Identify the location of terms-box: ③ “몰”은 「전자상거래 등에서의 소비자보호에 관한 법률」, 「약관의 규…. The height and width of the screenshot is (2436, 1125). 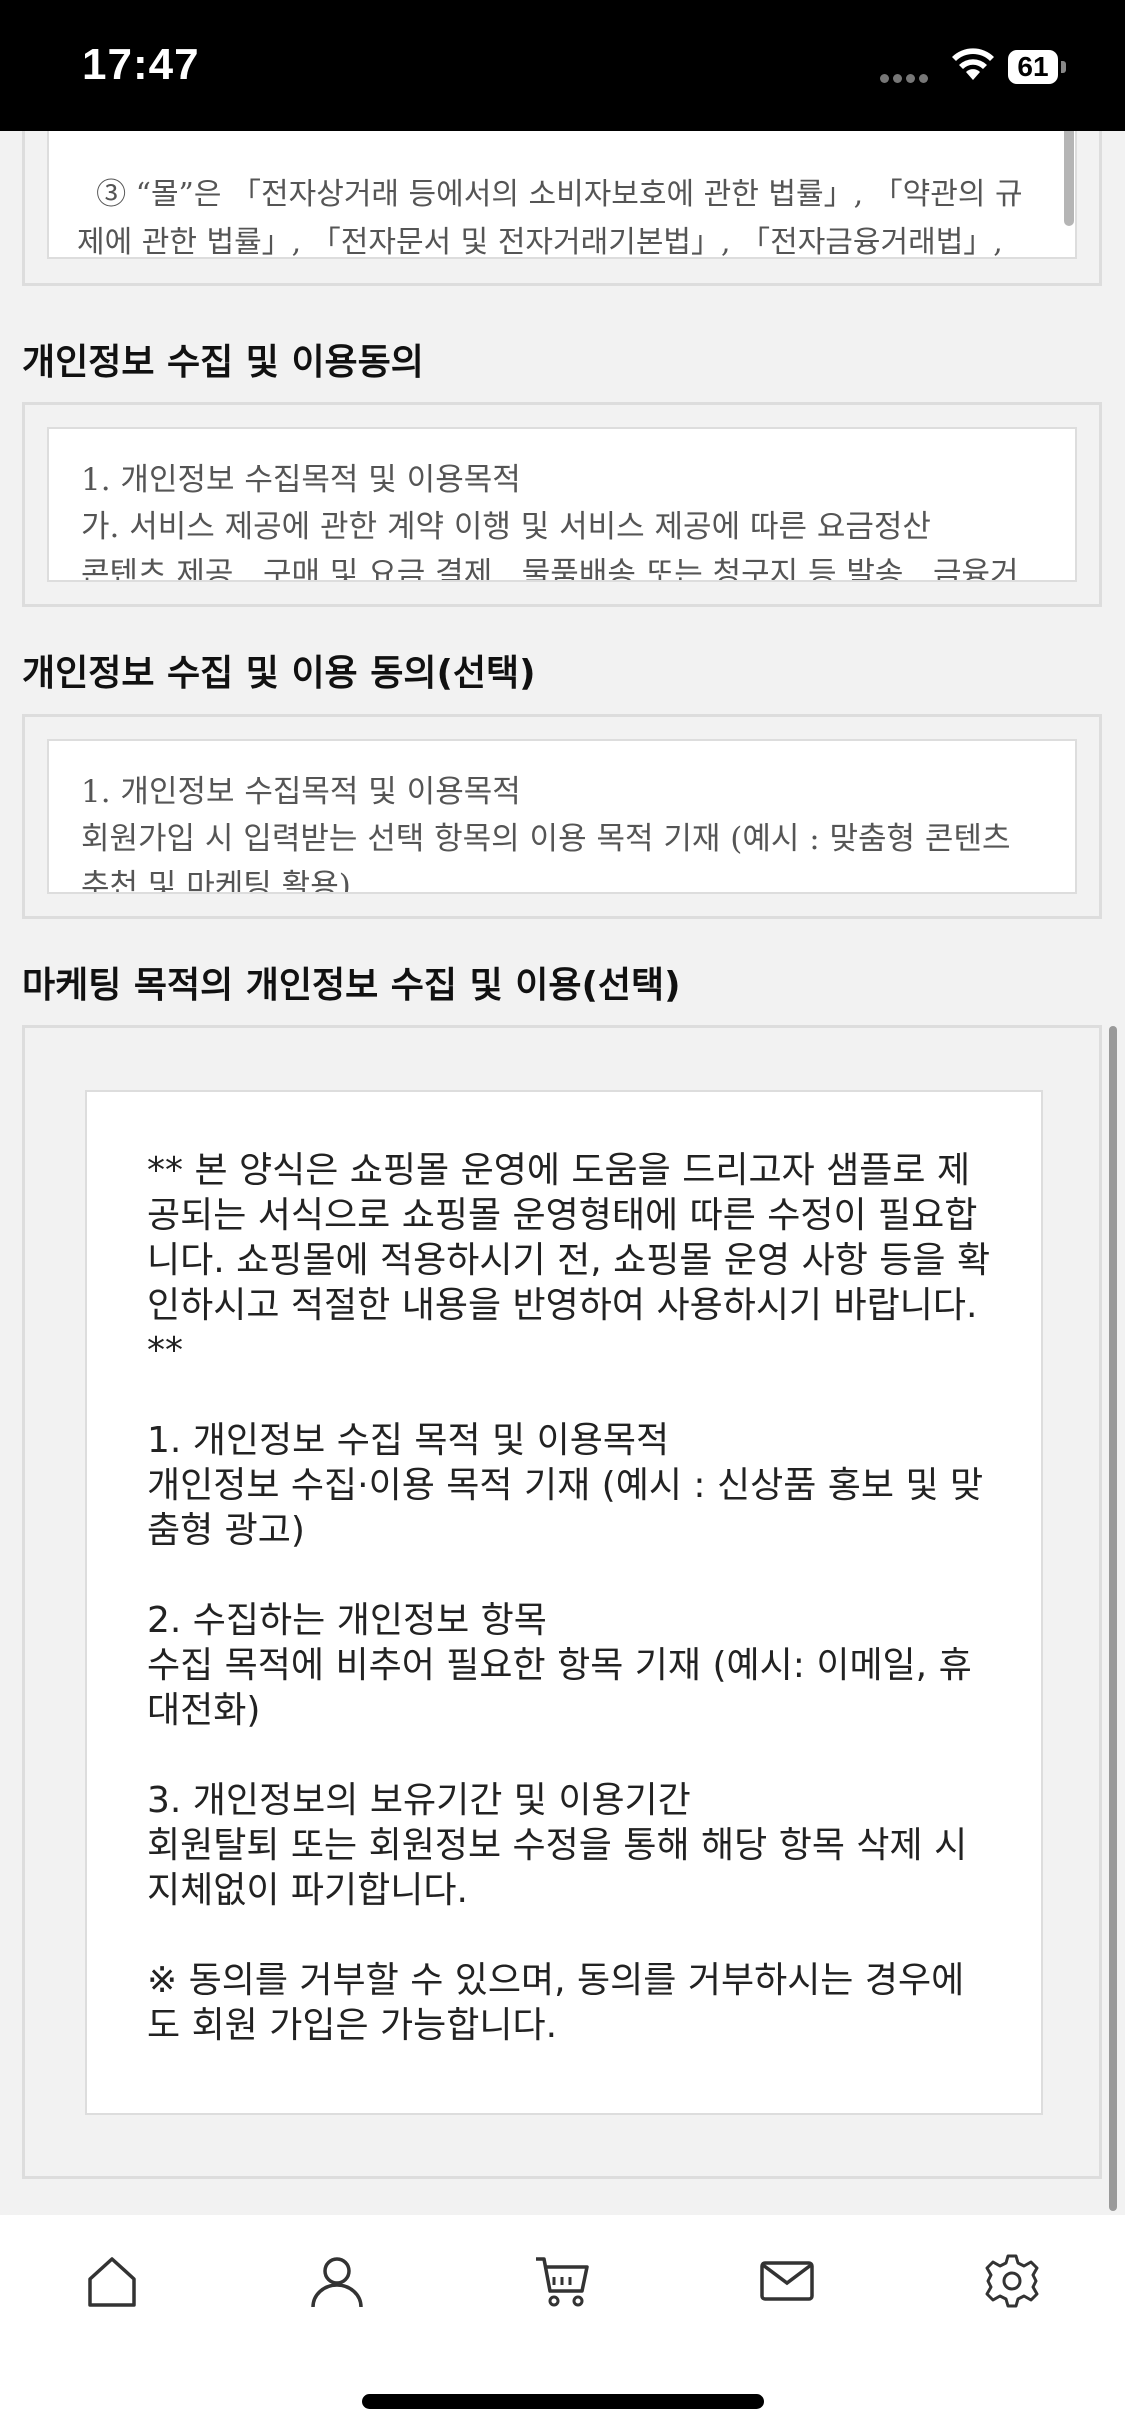
(562, 208).